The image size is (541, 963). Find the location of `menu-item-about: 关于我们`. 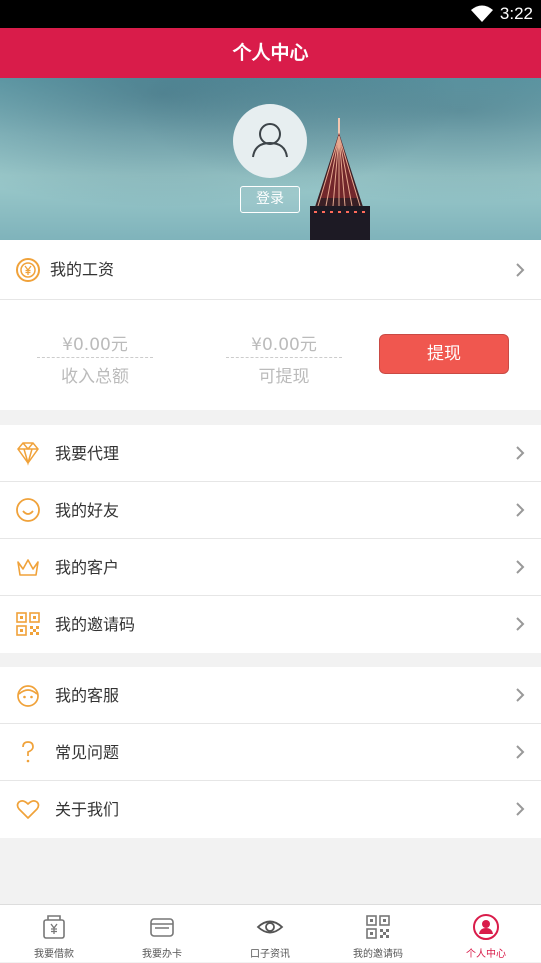

menu-item-about: 关于我们 is located at coordinates (270, 809).